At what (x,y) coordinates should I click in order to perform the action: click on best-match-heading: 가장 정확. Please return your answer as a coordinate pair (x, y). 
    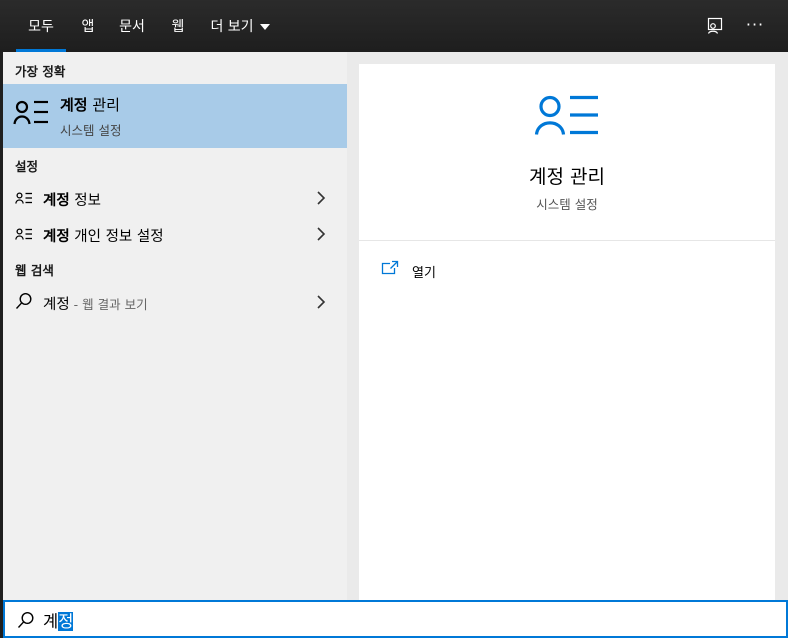
    Looking at the image, I should click on (40, 71).